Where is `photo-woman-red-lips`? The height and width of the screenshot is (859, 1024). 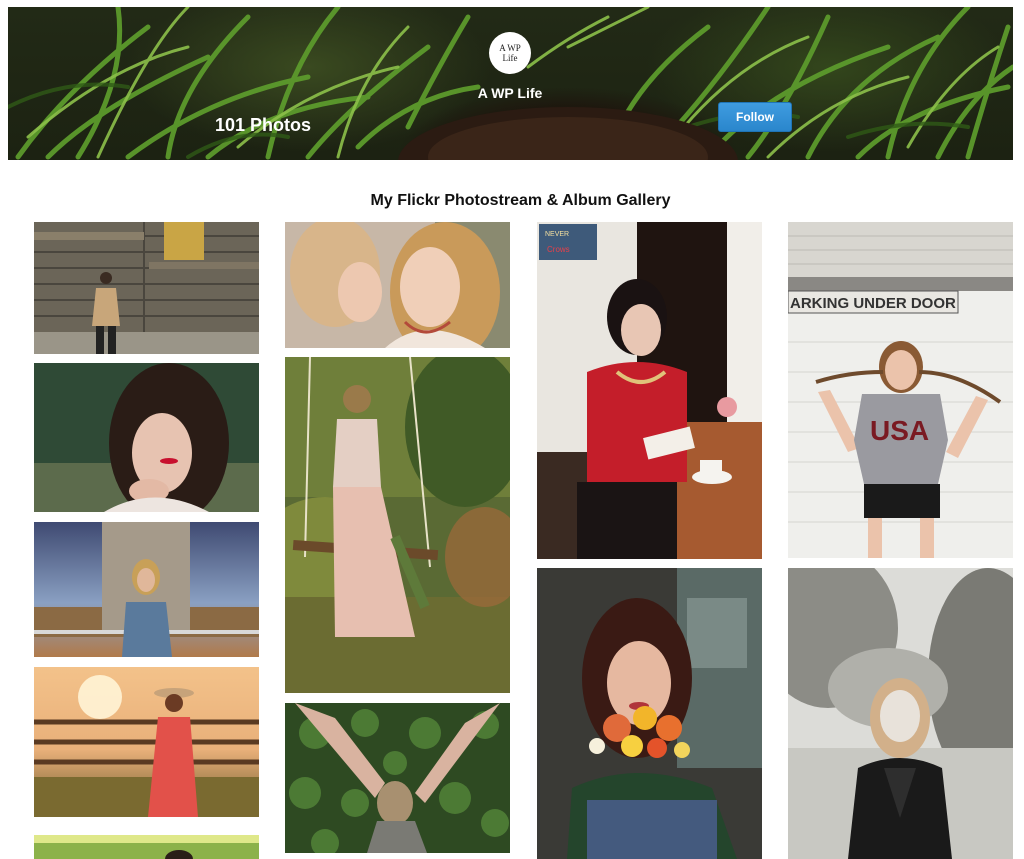
photo-woman-red-lips is located at coordinates (146, 437).